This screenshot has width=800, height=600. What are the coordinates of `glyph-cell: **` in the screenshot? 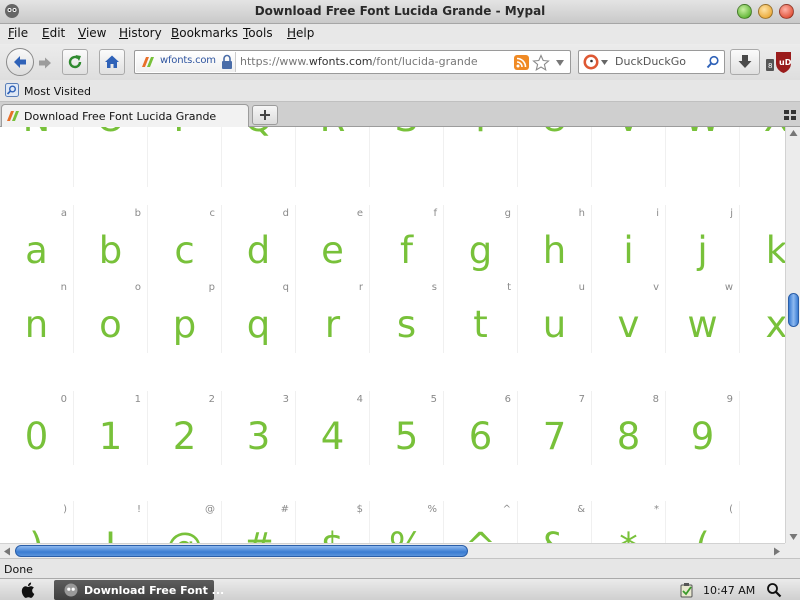 It's located at (629, 522).